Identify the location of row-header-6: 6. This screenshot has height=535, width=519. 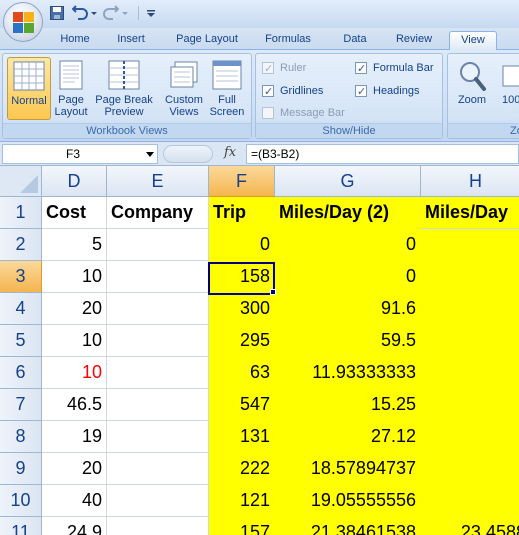
(21, 373).